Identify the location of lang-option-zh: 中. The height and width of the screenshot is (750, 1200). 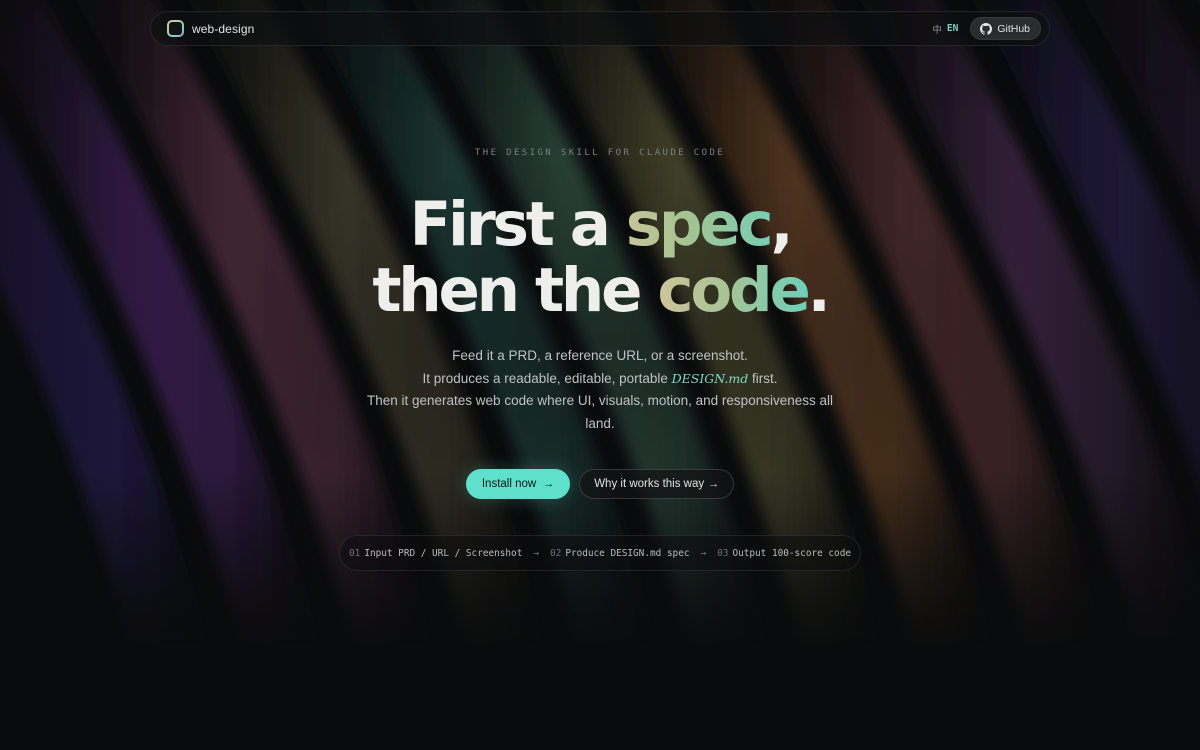
(937, 29).